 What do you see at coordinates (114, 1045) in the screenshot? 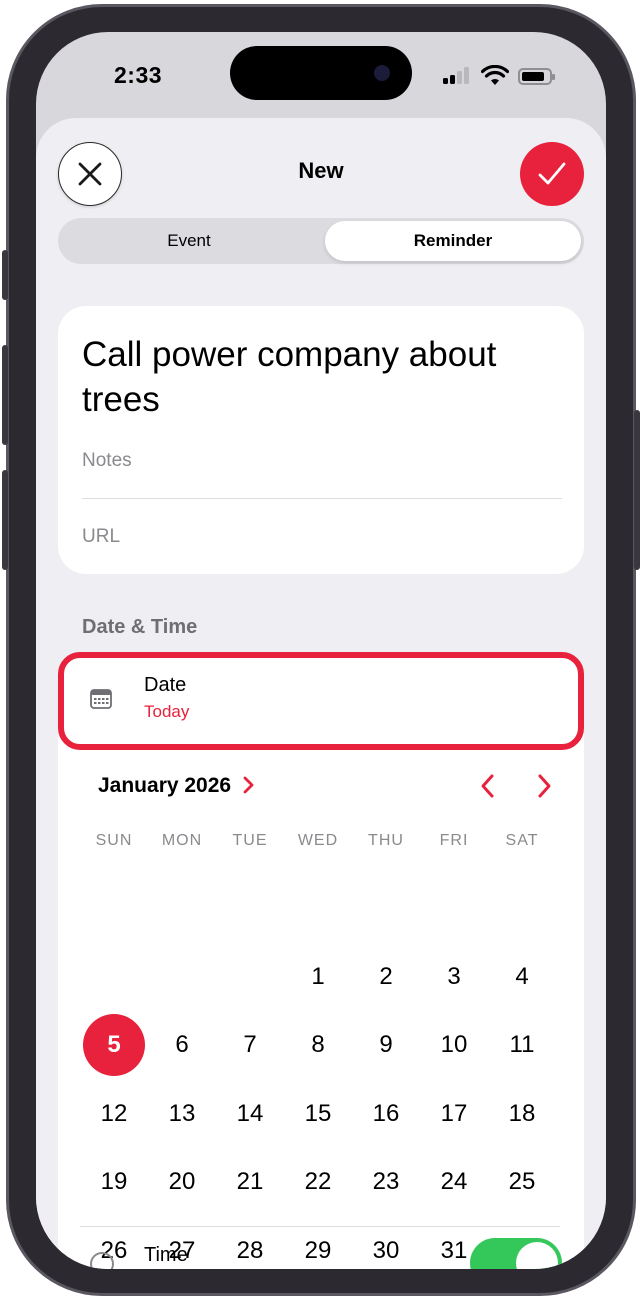
I see `calendar-day-selected: 5` at bounding box center [114, 1045].